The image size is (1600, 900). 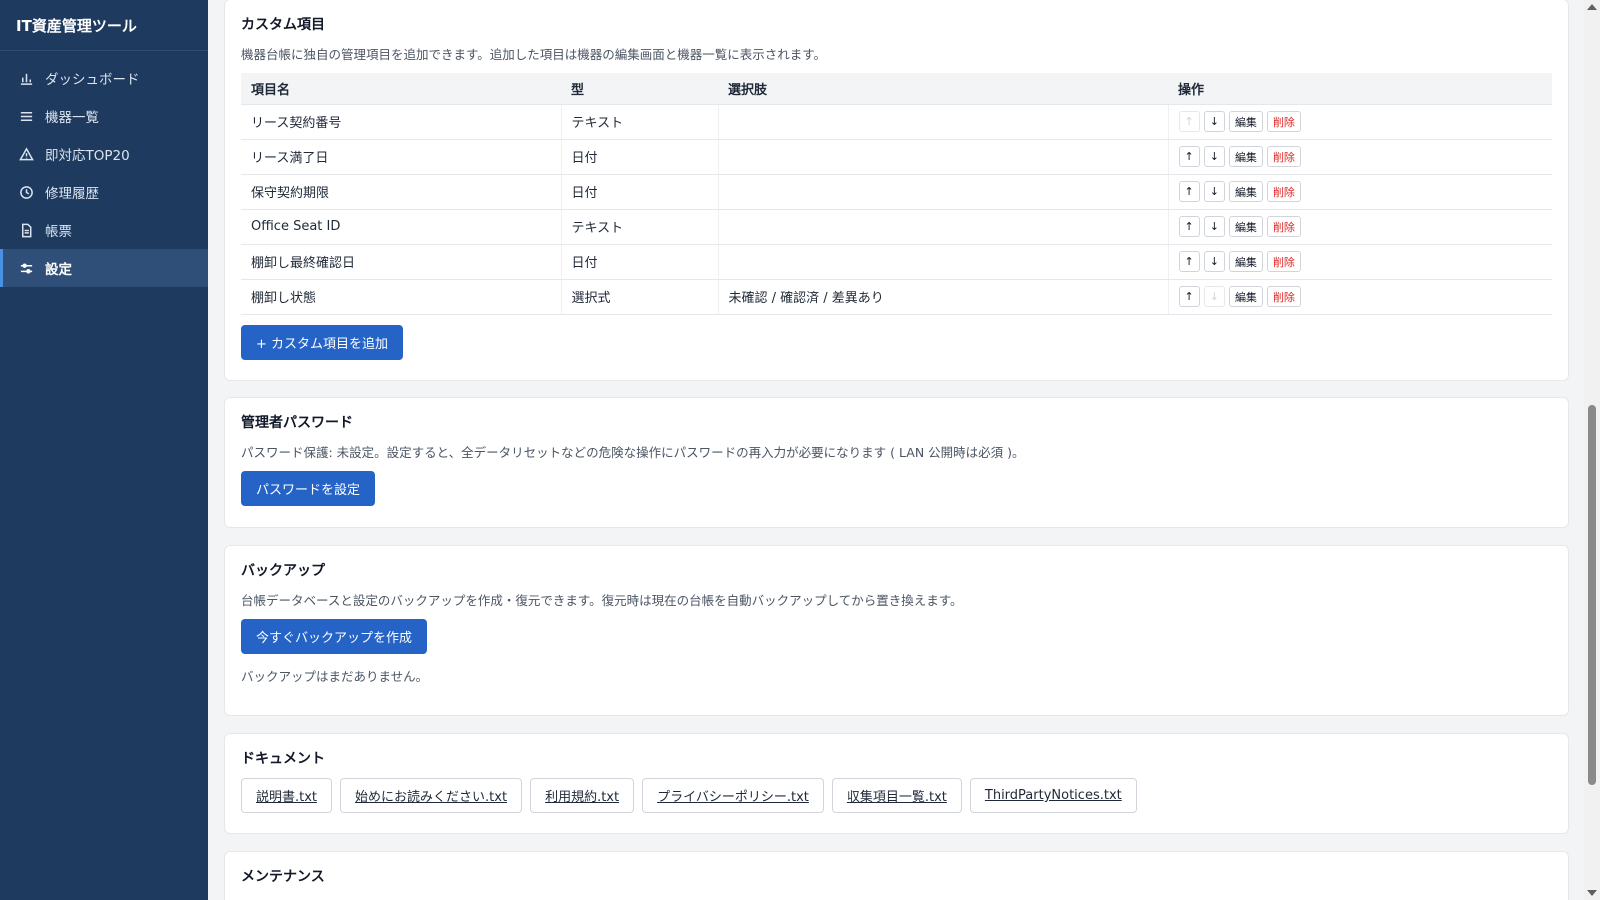 I want to click on field-name-cell: リース満了日, so click(x=401, y=157).